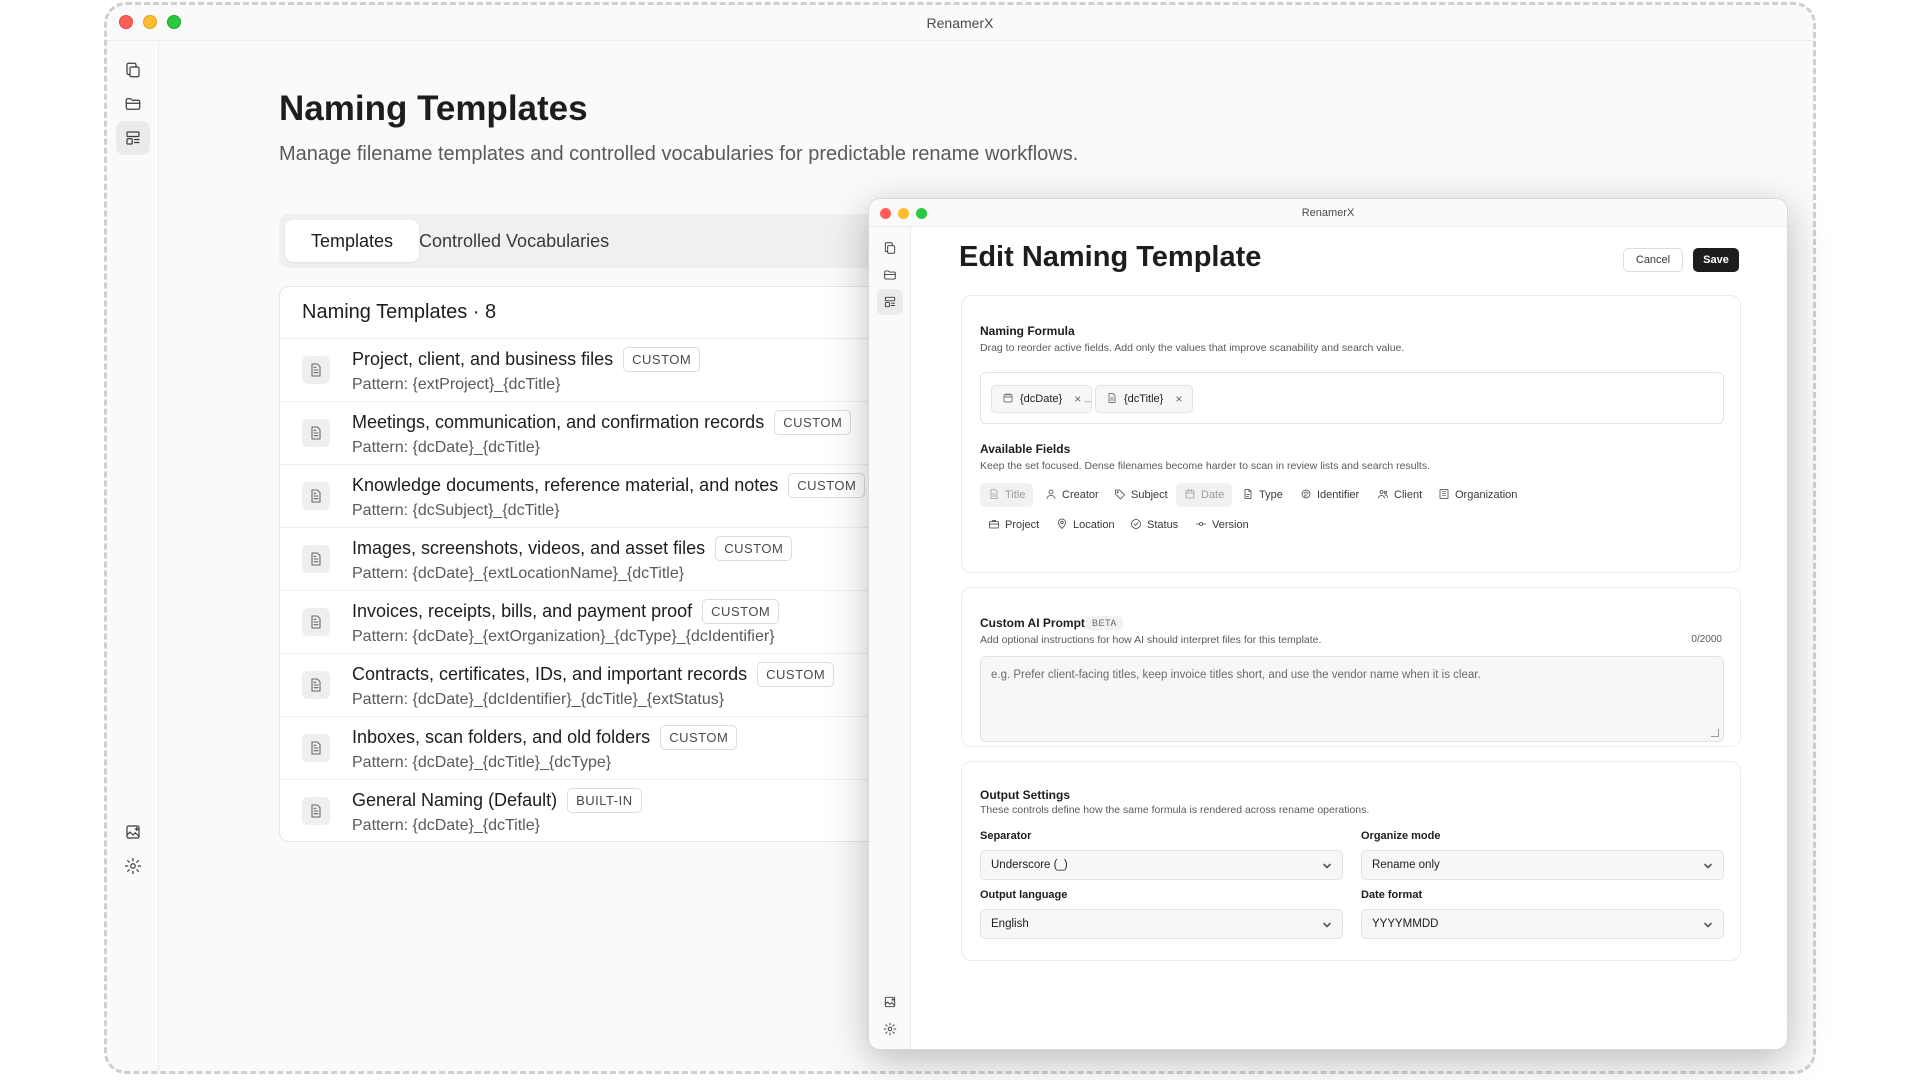  What do you see at coordinates (483, 359) in the screenshot?
I see `template-title: Project, client, and business files` at bounding box center [483, 359].